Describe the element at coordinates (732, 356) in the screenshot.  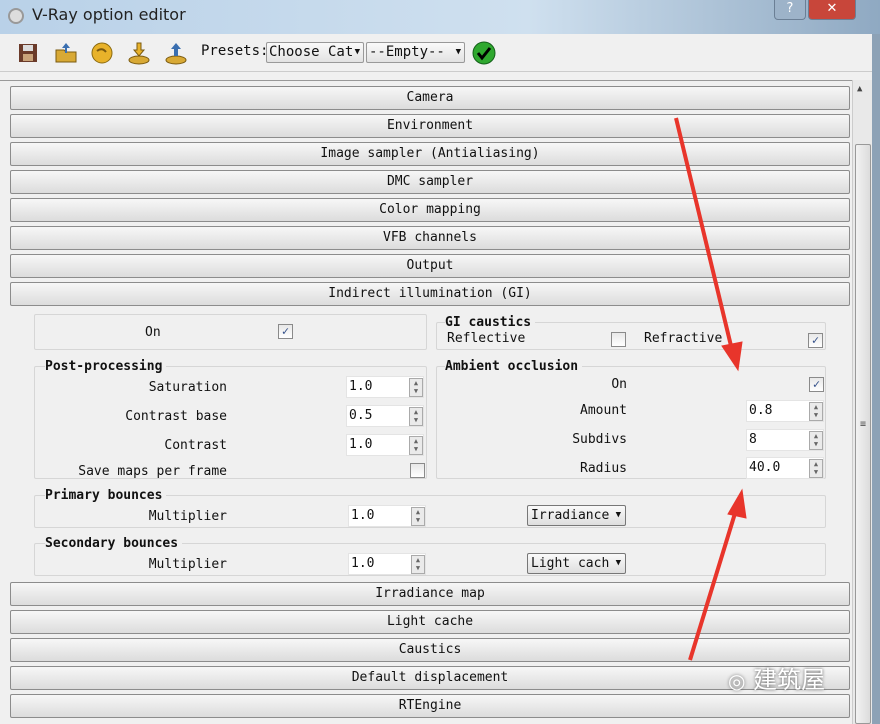
I see `arrow-down-head` at that location.